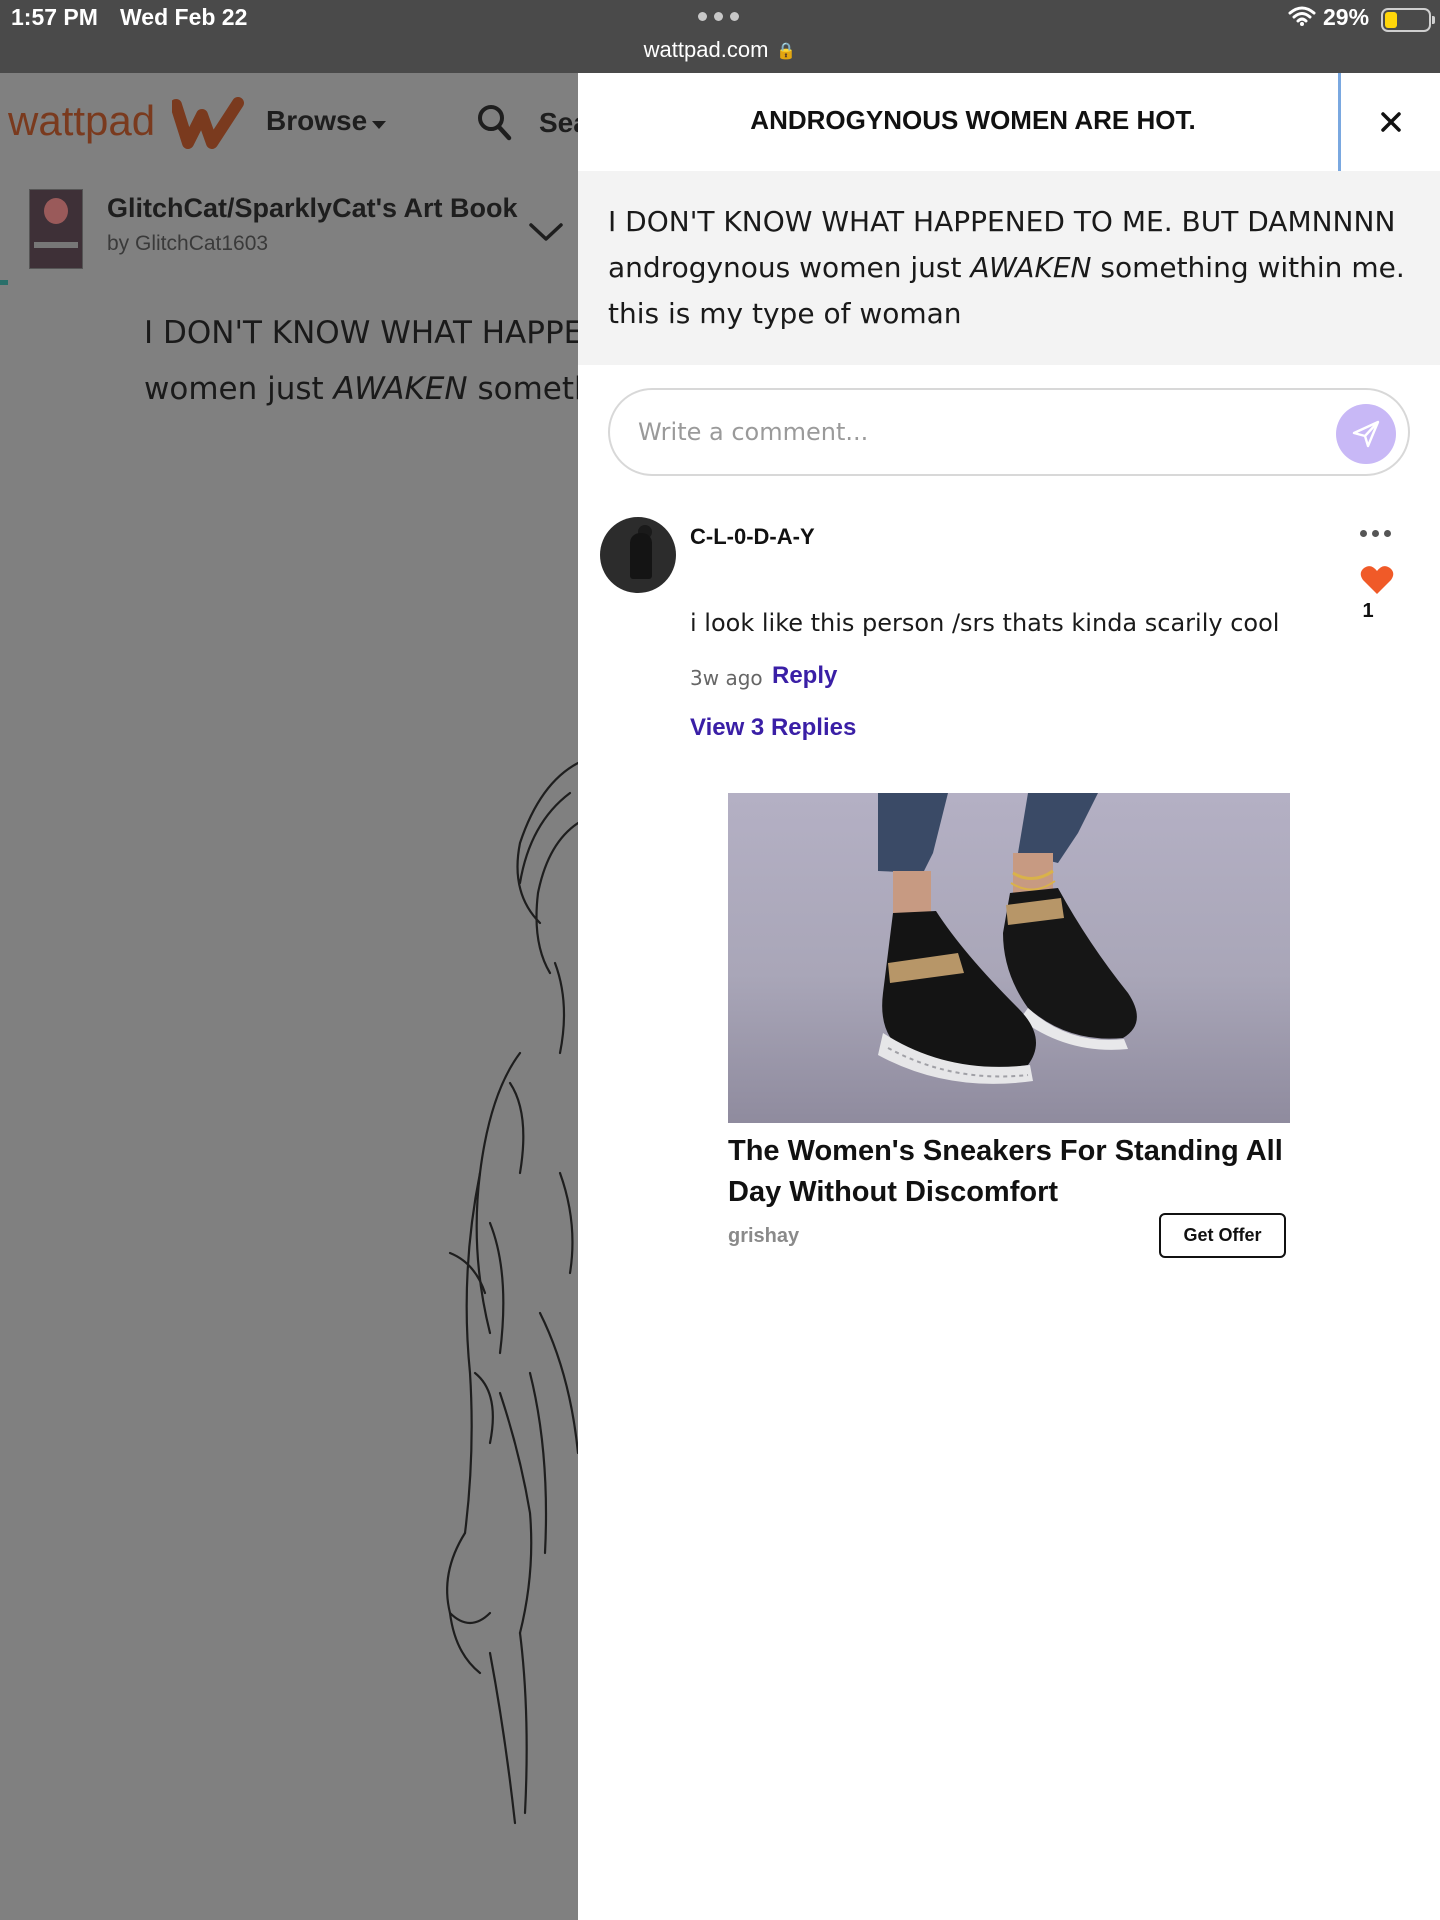 The image size is (1440, 1920). What do you see at coordinates (1346, 17) in the screenshot?
I see `battery-percent: 29%` at bounding box center [1346, 17].